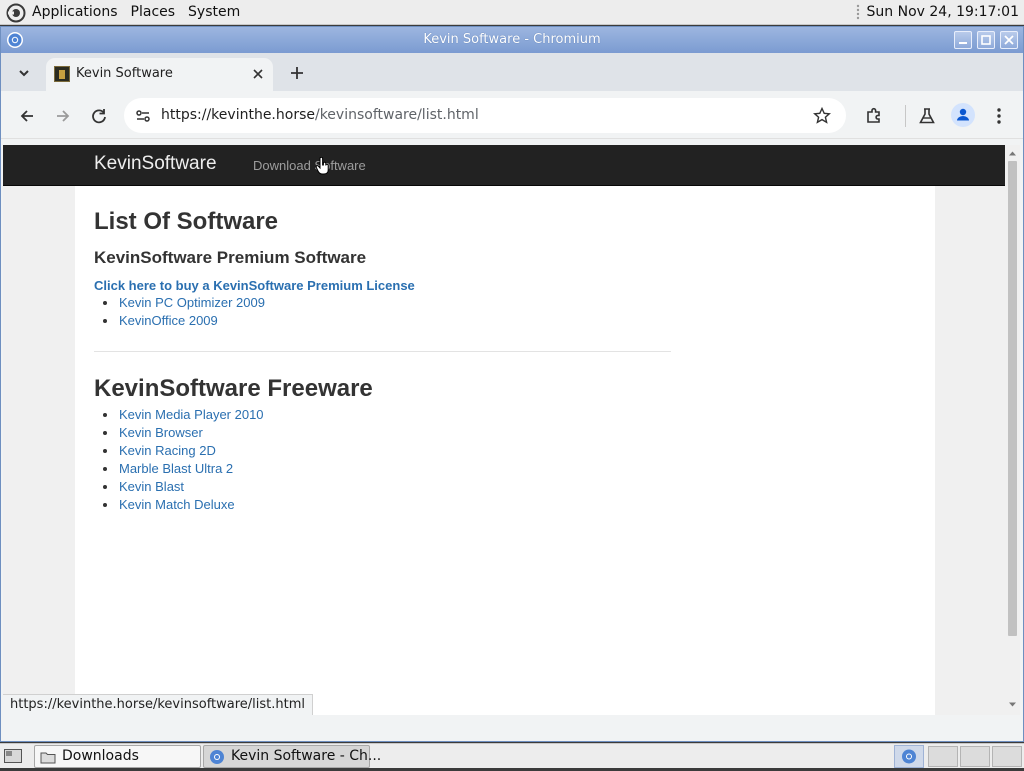  I want to click on tab-strip: Kevin Software, so click(512, 72).